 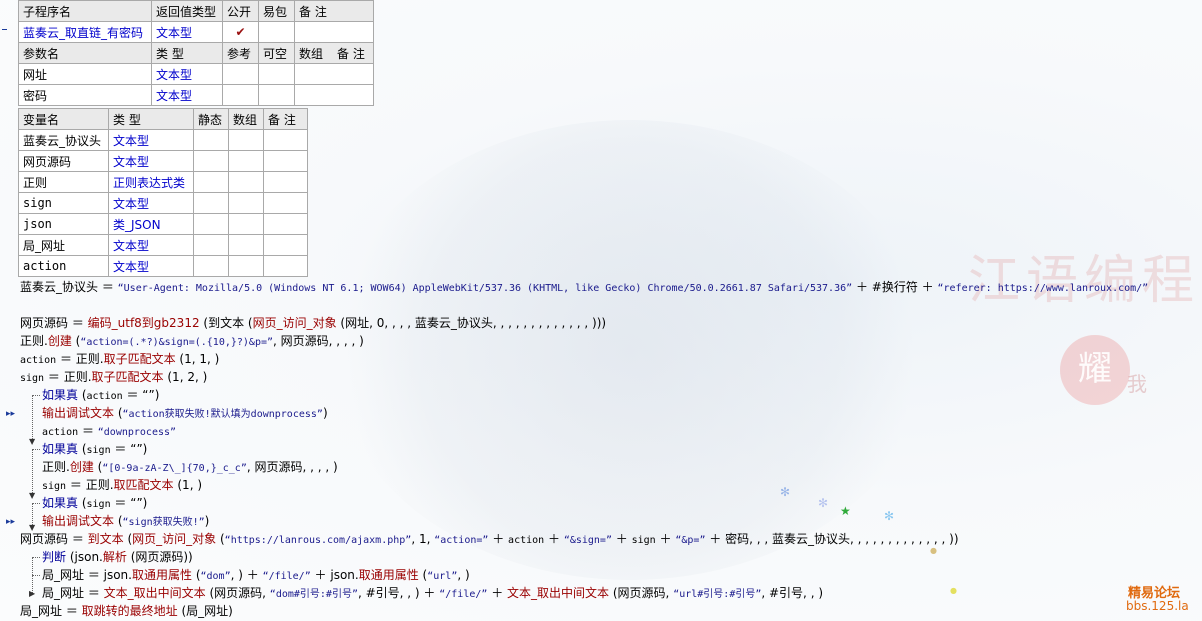 I want to click on variable-row: sign 文本型, so click(x=163, y=203).